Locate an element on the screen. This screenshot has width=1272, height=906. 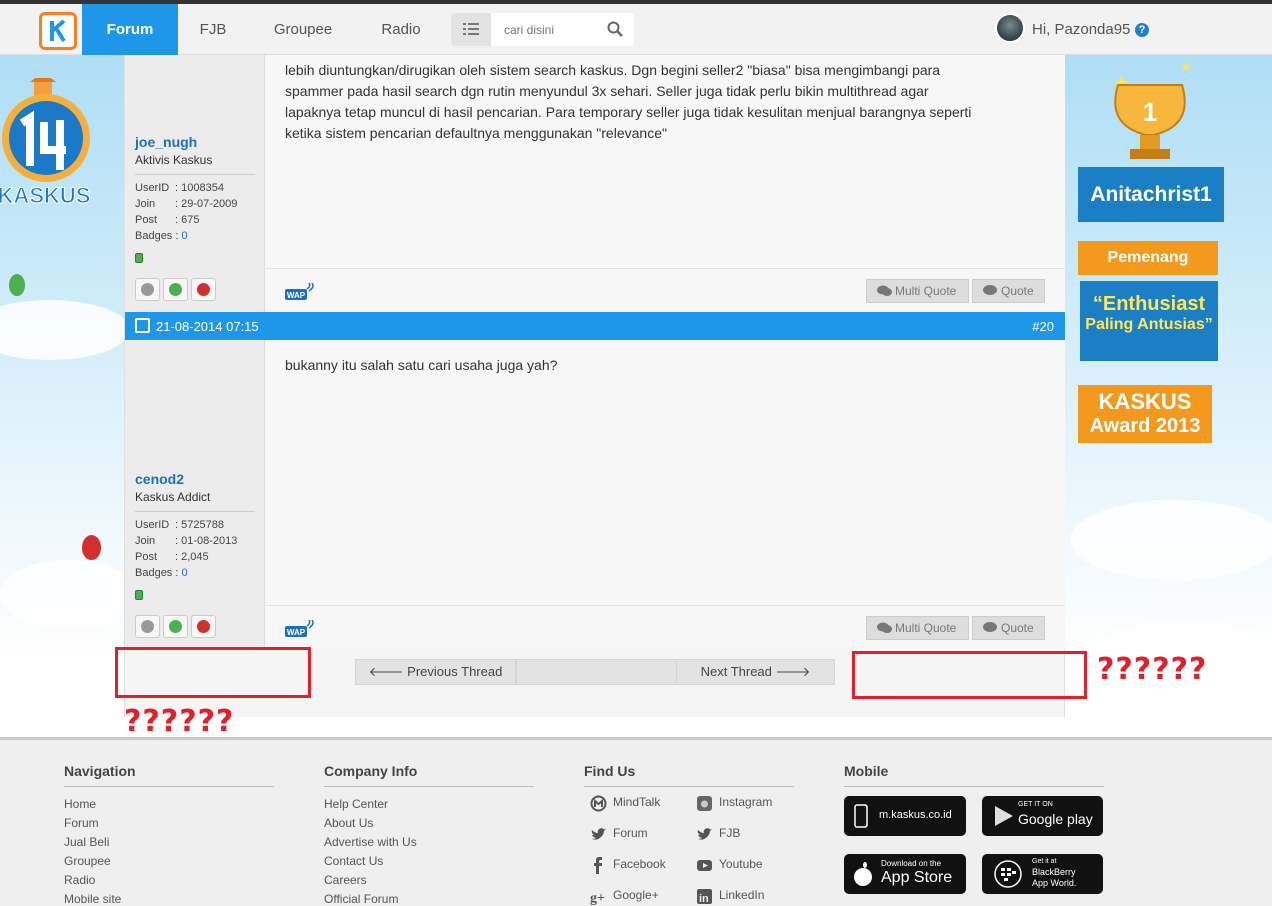
badges: Badges : 0 is located at coordinates (161, 236).